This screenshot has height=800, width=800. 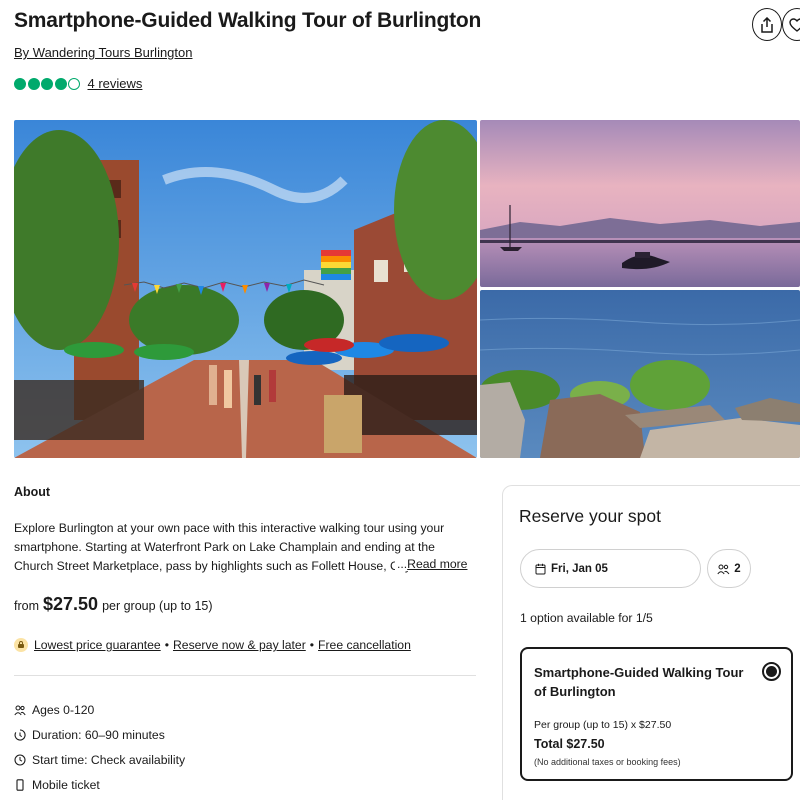 I want to click on save-button, so click(x=791, y=24).